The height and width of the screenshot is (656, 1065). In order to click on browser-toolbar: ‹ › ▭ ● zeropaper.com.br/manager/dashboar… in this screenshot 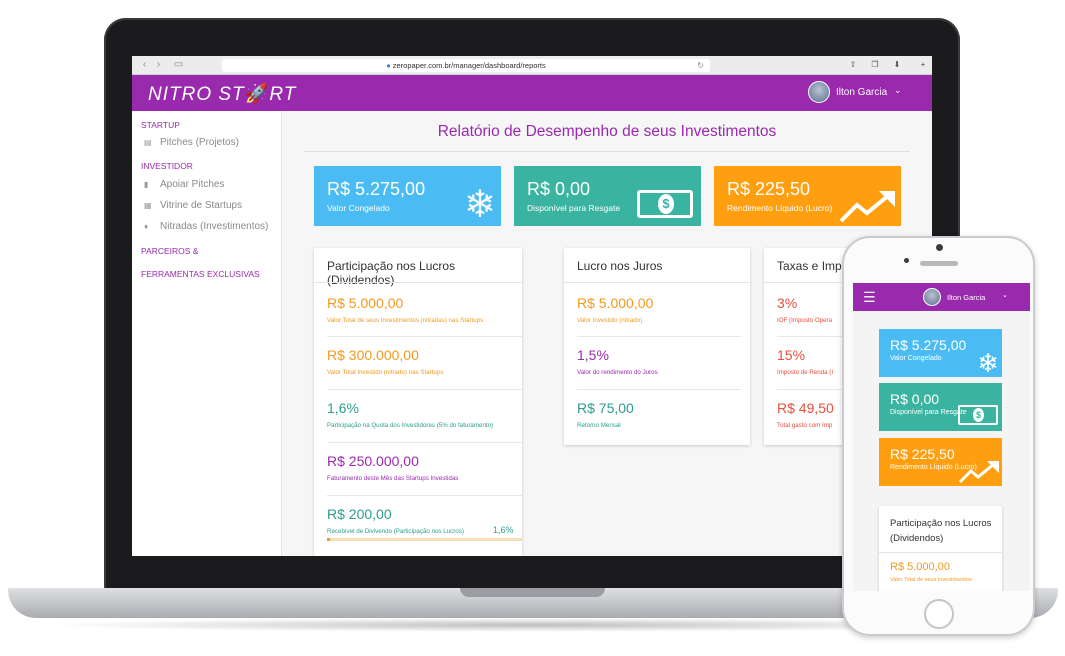, I will do `click(532, 65)`.